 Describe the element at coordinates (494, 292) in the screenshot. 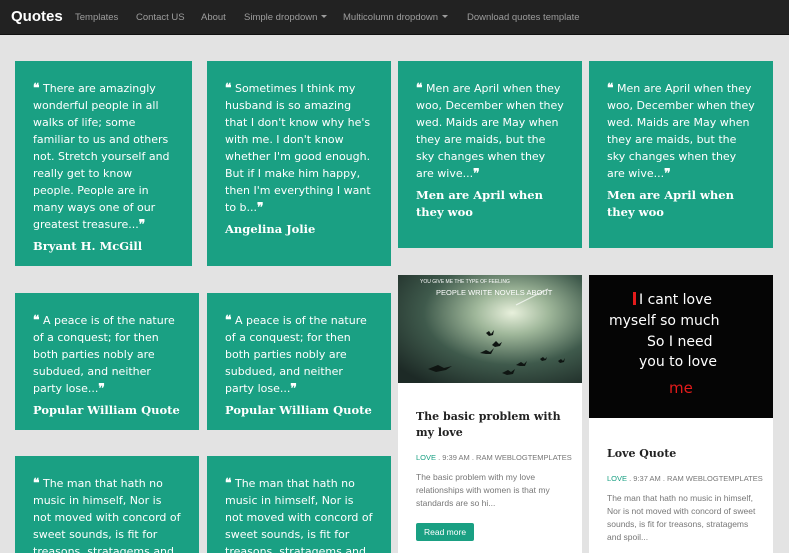

I see `image-caption-line2: PEOPLE WRITE NOVELS ABOUT` at that location.